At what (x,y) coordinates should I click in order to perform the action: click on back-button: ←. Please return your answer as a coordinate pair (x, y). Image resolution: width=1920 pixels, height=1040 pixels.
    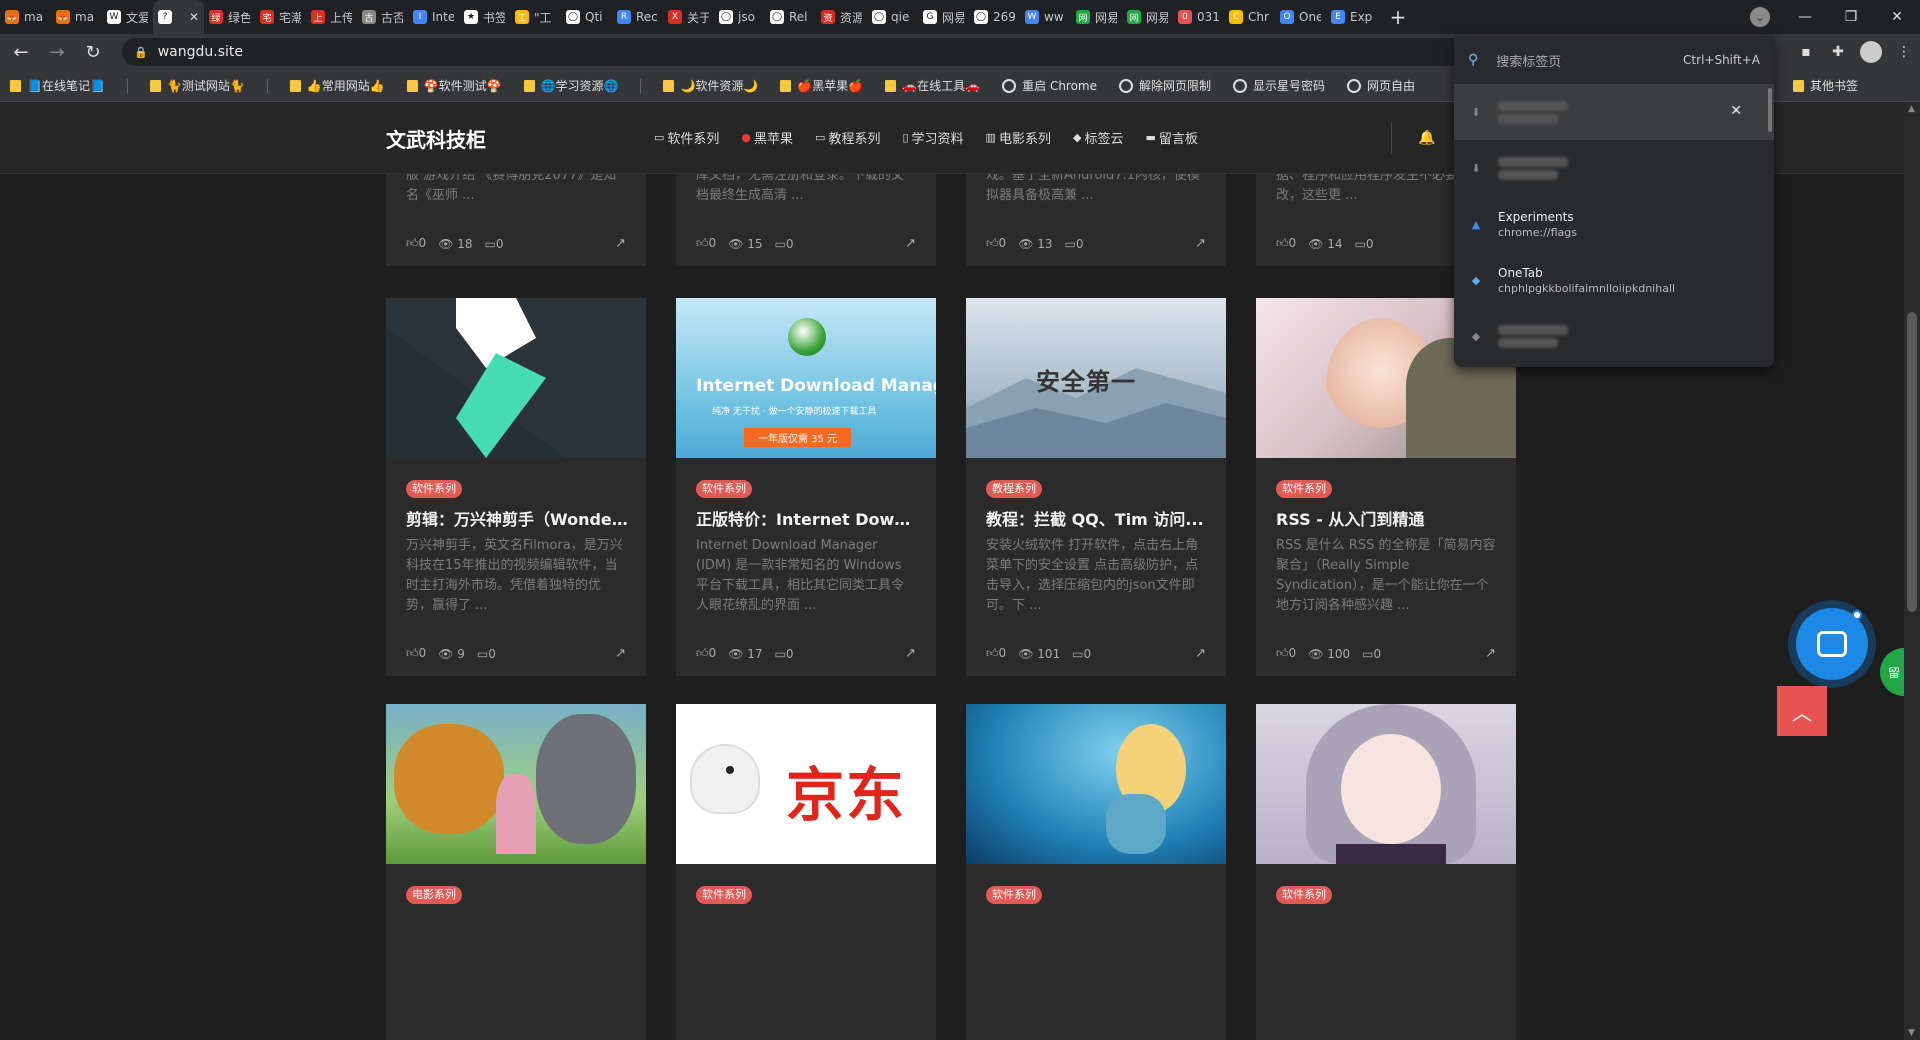
    Looking at the image, I should click on (21, 52).